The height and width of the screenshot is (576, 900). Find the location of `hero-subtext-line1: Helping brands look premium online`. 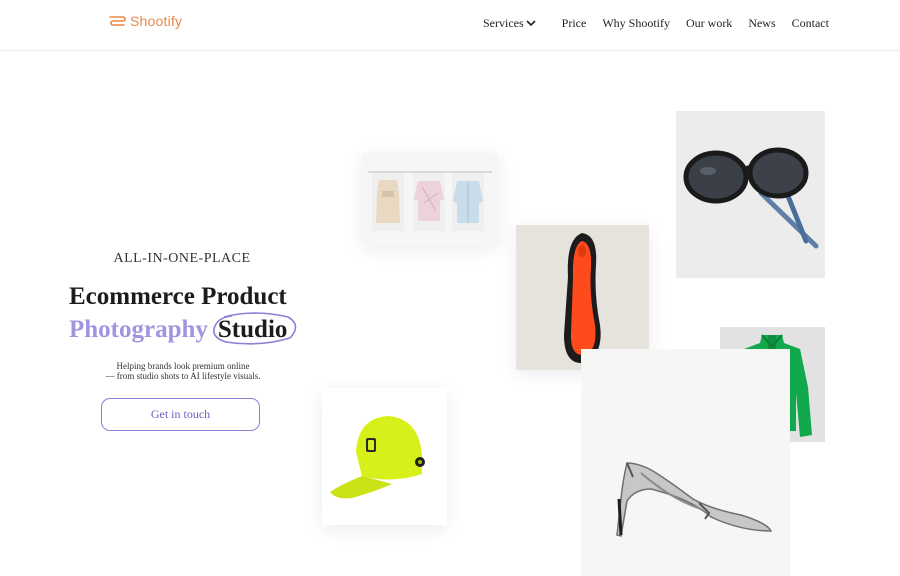

hero-subtext-line1: Helping brands look premium online is located at coordinates (183, 366).